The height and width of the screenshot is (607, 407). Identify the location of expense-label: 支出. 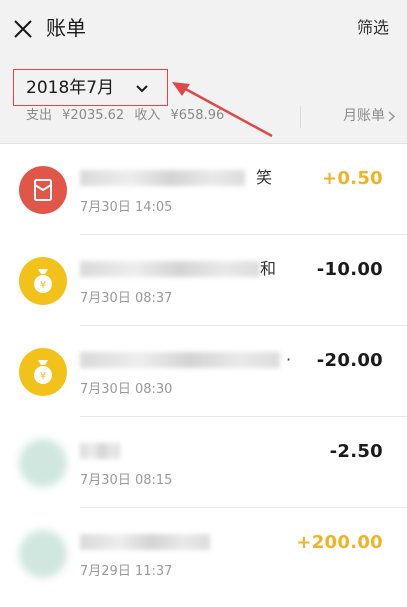
(39, 115).